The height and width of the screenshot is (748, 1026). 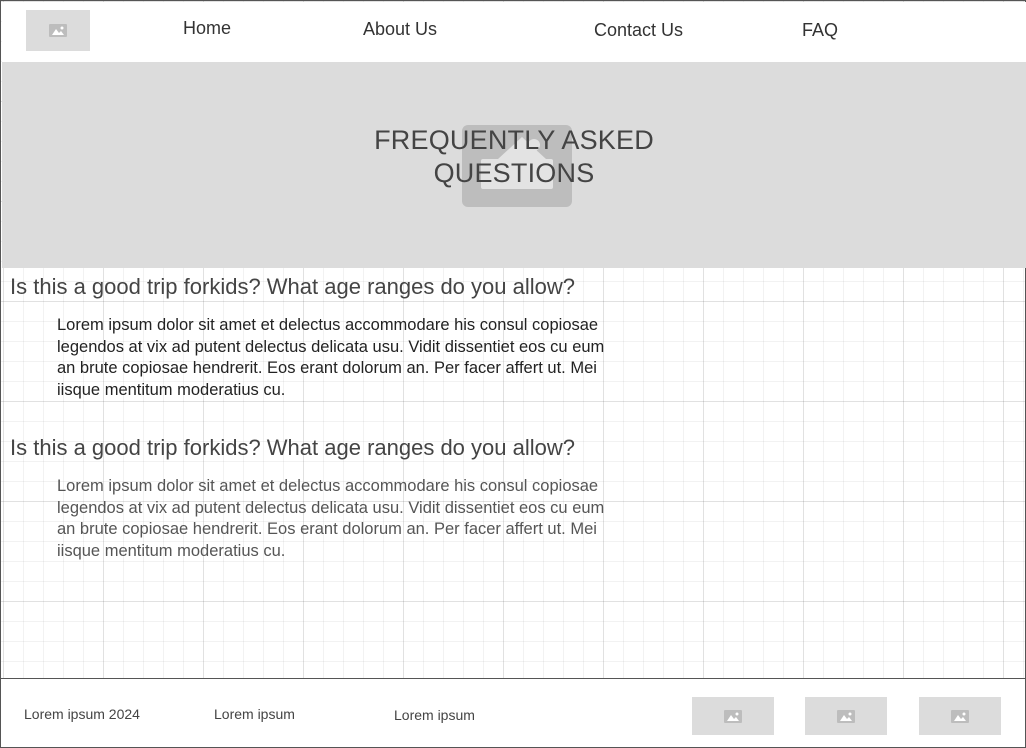 I want to click on site-footer: Lorem ipsum 2024 Lorem ipsum Lorem ipsum, so click(x=513, y=713).